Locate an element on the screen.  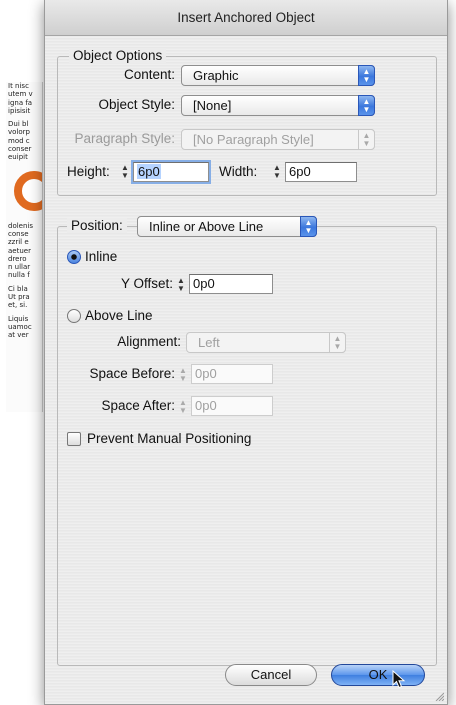
anchored-graphic is located at coordinates (25, 192).